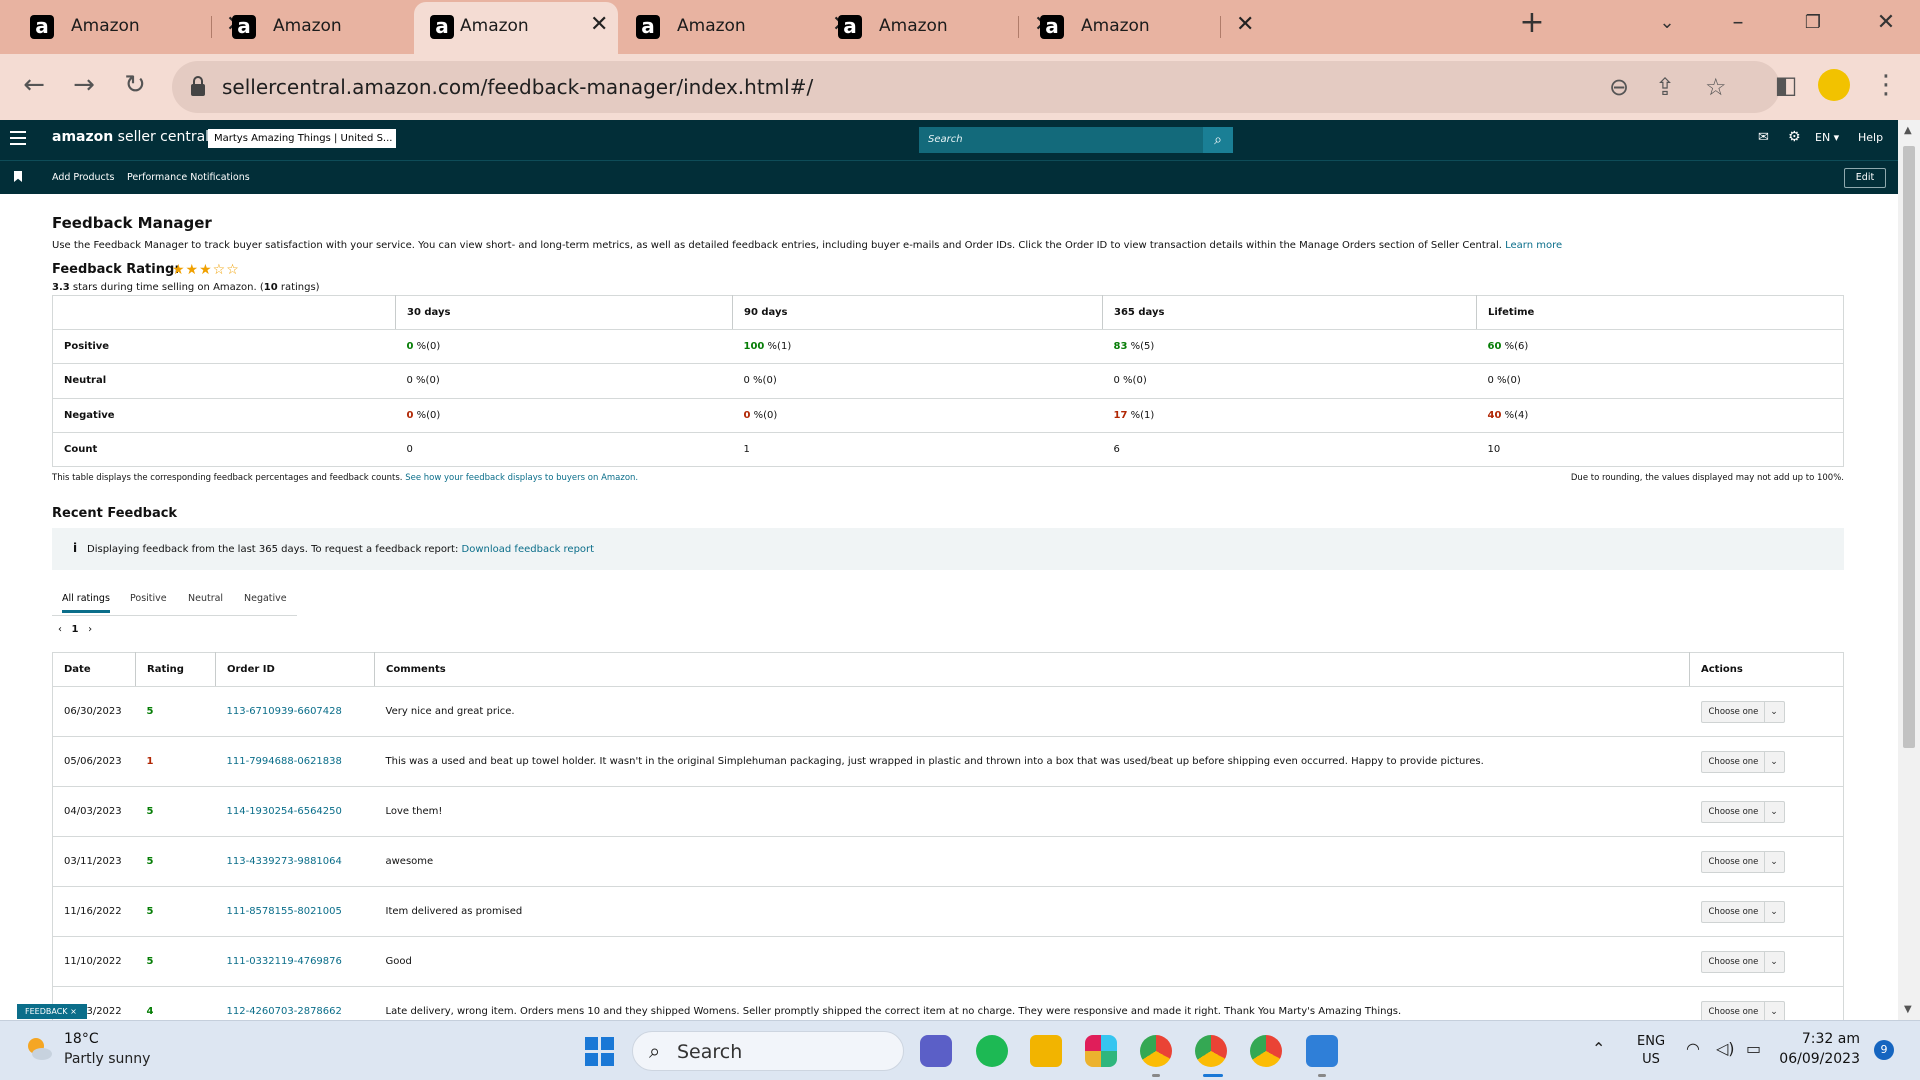  What do you see at coordinates (564, 415) in the screenshot?
I see `metric-cell: 0 %(0)` at bounding box center [564, 415].